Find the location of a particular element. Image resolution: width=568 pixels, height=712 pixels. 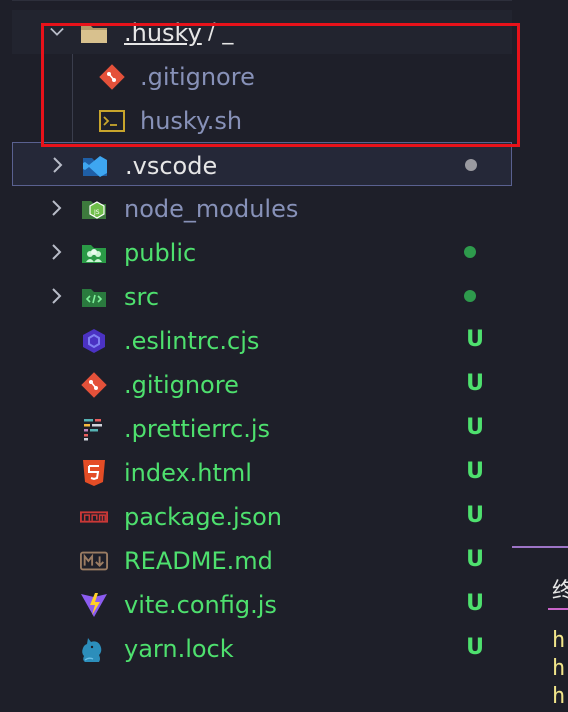

tree-item-label: package.json is located at coordinates (203, 517).